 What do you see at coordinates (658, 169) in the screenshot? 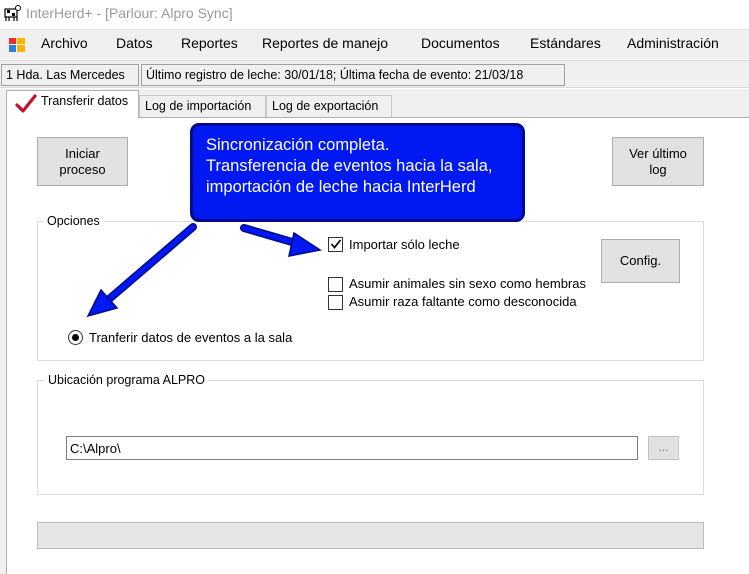
I see `view-log-line2: log` at bounding box center [658, 169].